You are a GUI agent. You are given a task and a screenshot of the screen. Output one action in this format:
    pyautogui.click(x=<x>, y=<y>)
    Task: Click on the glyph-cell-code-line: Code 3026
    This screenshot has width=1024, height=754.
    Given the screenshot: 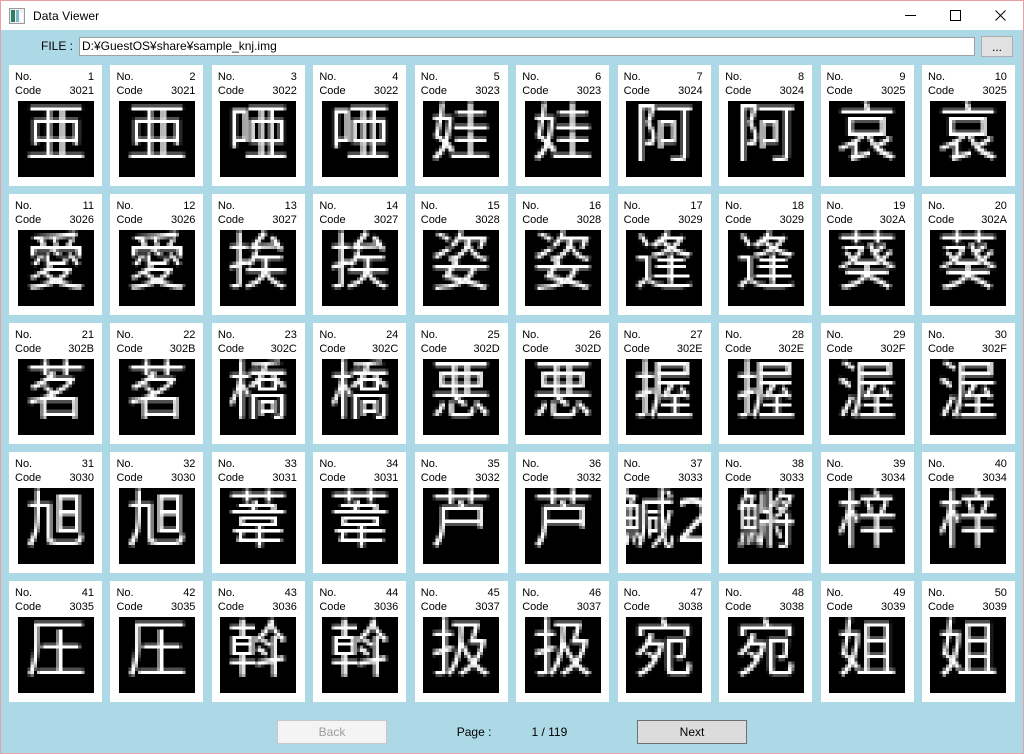 What is the action you would take?
    pyautogui.click(x=156, y=220)
    